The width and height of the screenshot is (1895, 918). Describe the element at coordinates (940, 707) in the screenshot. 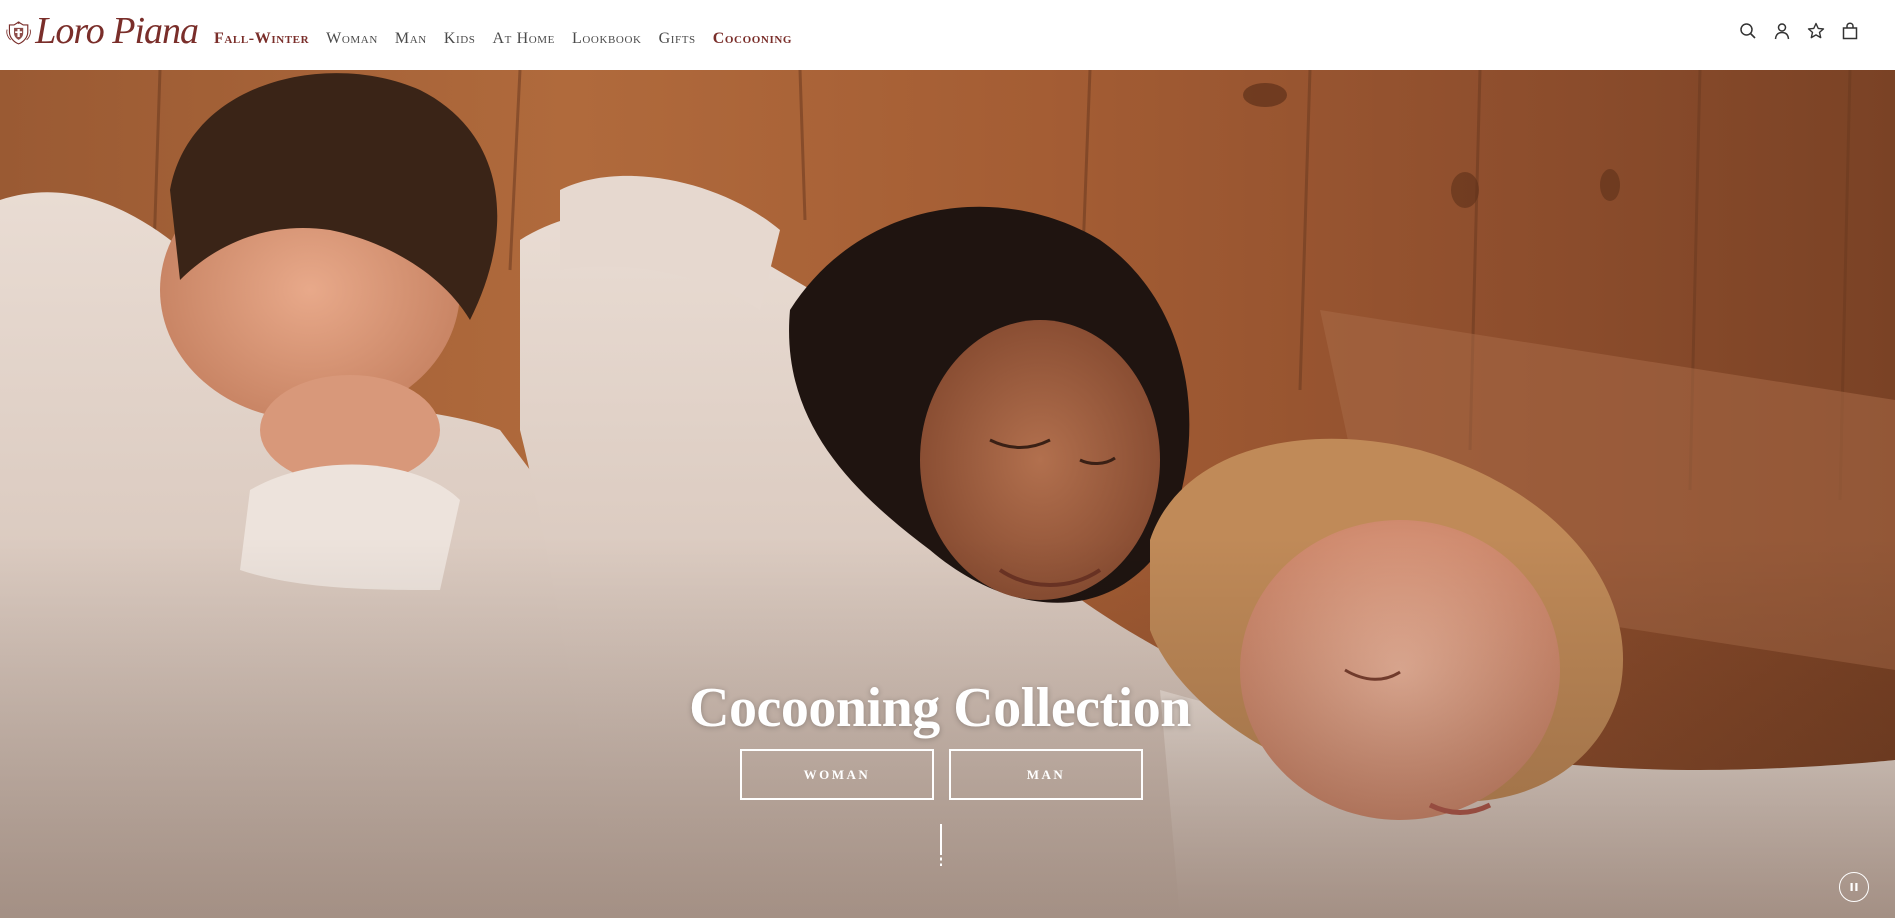

I see `hero-title: Cocooning Collection` at that location.